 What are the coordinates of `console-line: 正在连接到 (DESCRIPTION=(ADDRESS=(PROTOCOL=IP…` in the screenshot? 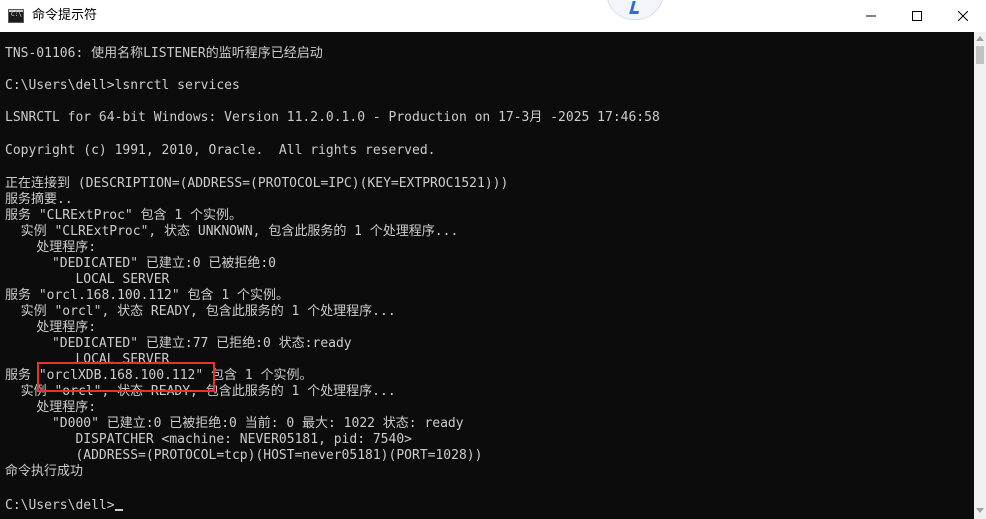 It's located at (257, 183).